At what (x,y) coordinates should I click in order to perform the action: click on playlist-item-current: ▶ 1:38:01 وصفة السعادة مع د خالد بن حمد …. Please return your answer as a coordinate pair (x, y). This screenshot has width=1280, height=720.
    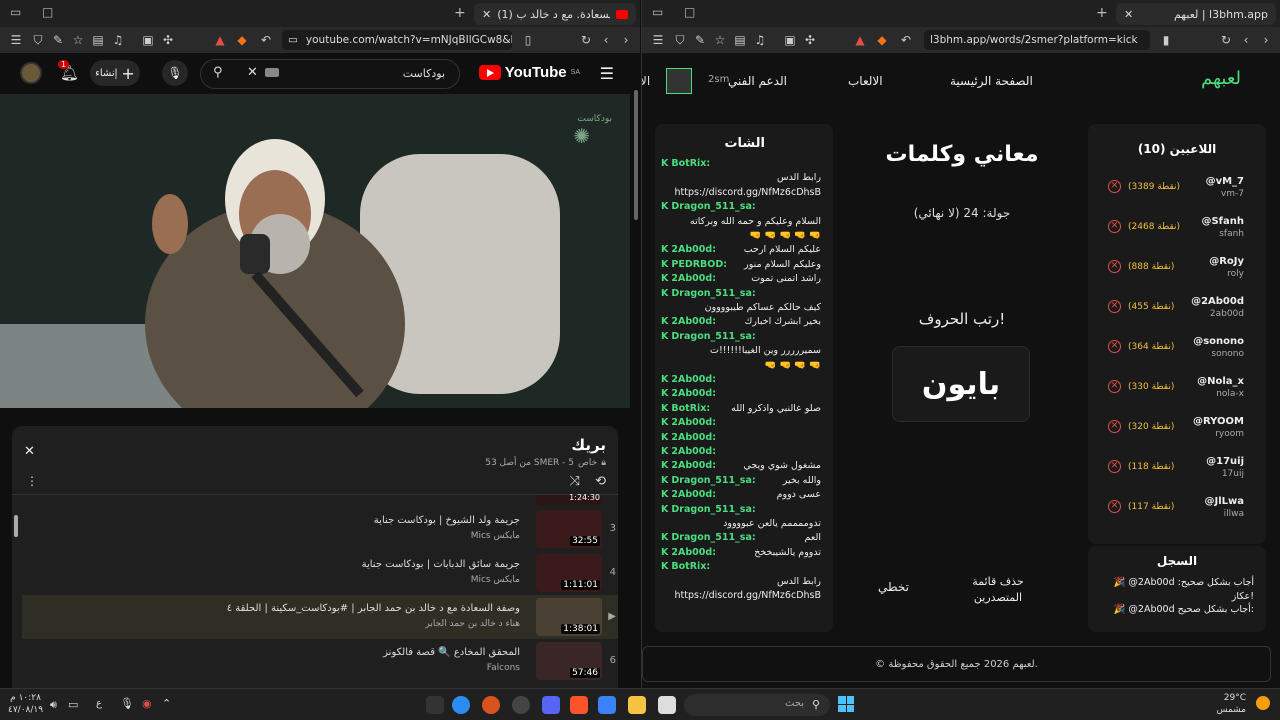
    Looking at the image, I should click on (320, 617).